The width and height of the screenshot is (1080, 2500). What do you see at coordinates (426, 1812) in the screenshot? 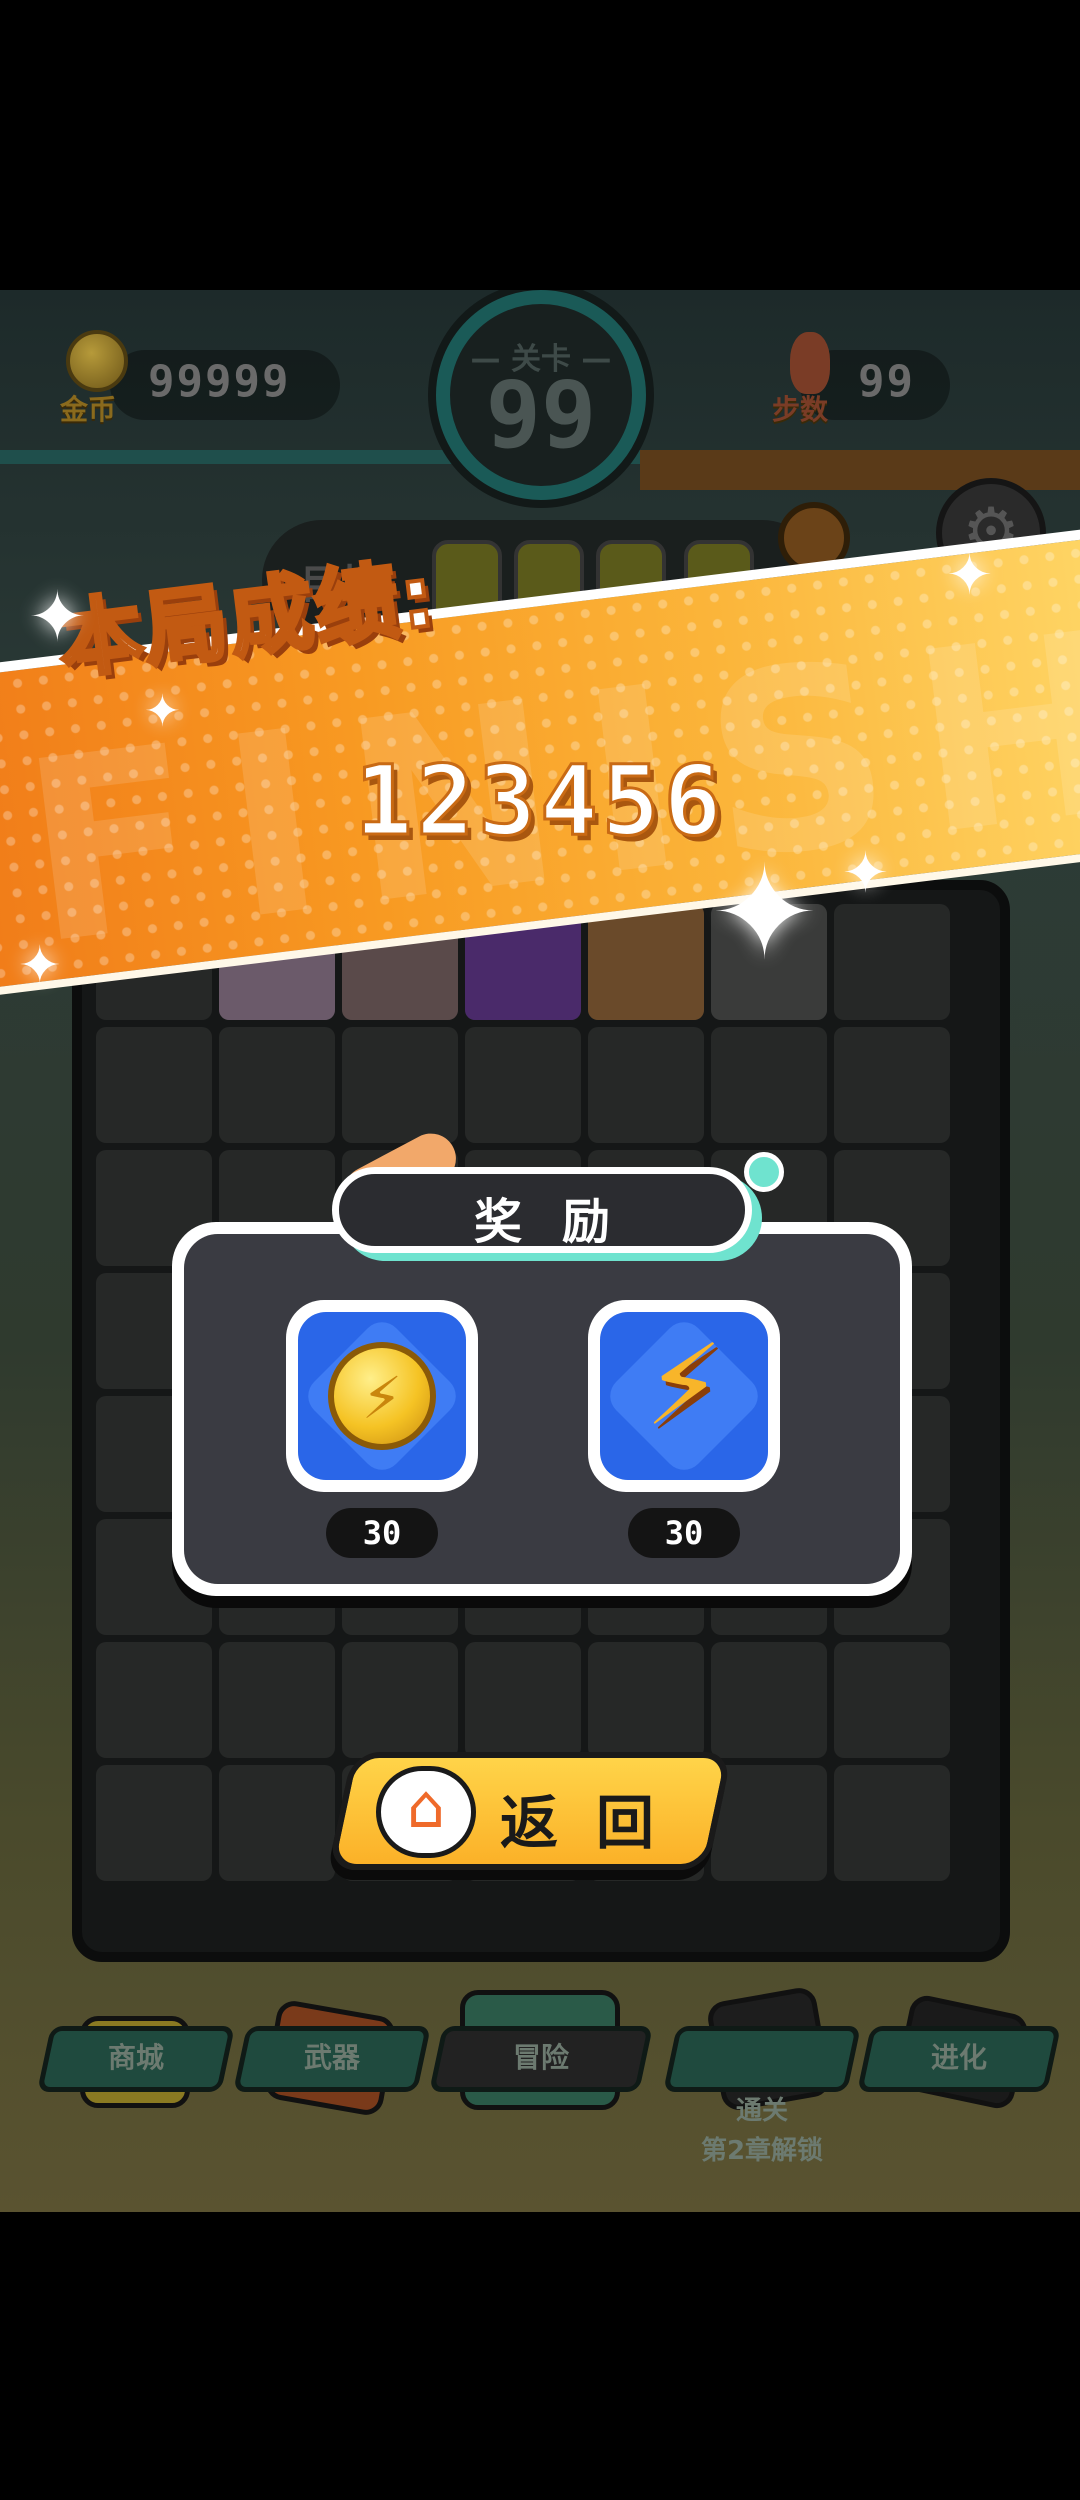
I see `home-icon: ⌂` at bounding box center [426, 1812].